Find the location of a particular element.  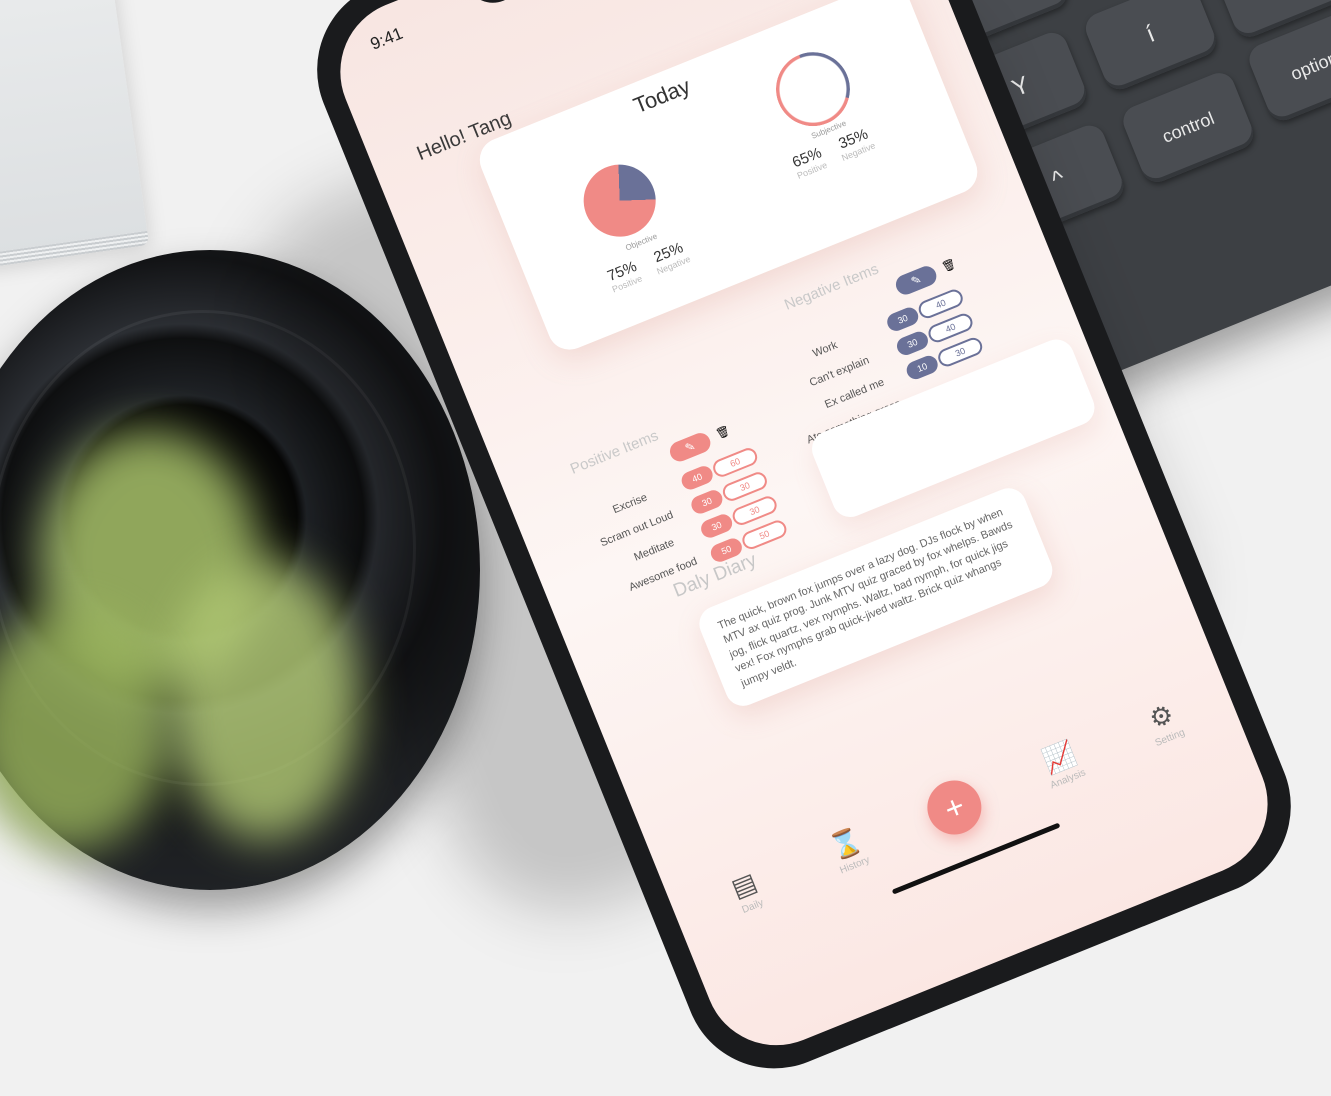

subjective-ring-chart is located at coordinates (813, 89).